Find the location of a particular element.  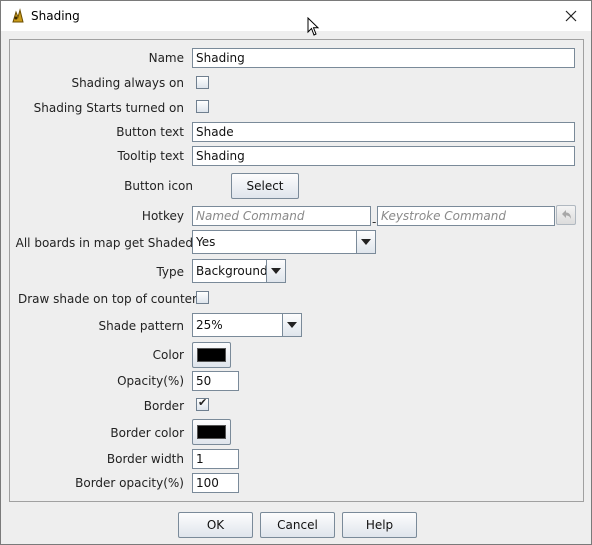

draw-on-top-label: Draw shade on top of counters is located at coordinates (111, 299).